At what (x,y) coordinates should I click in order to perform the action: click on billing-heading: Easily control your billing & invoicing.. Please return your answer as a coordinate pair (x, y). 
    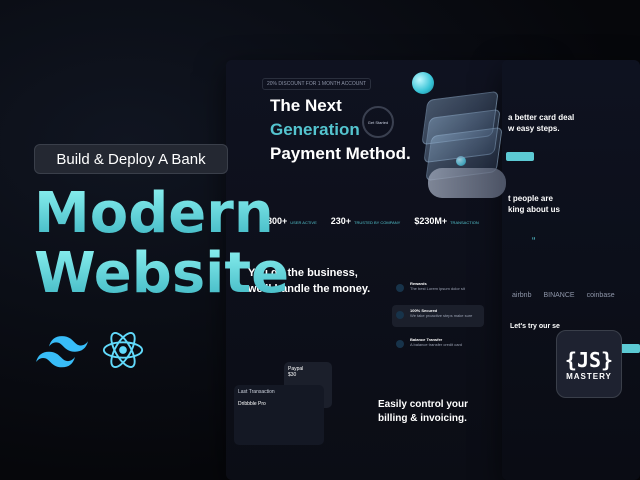
    Looking at the image, I should click on (423, 411).